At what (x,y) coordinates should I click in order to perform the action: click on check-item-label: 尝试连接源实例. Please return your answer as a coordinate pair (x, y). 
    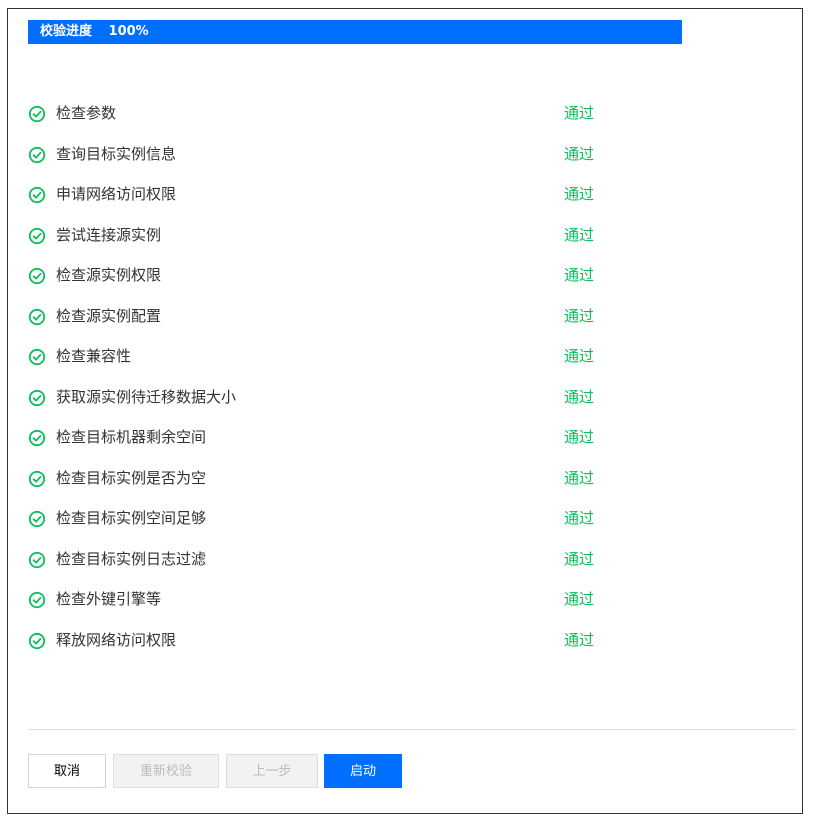
    Looking at the image, I should click on (109, 234).